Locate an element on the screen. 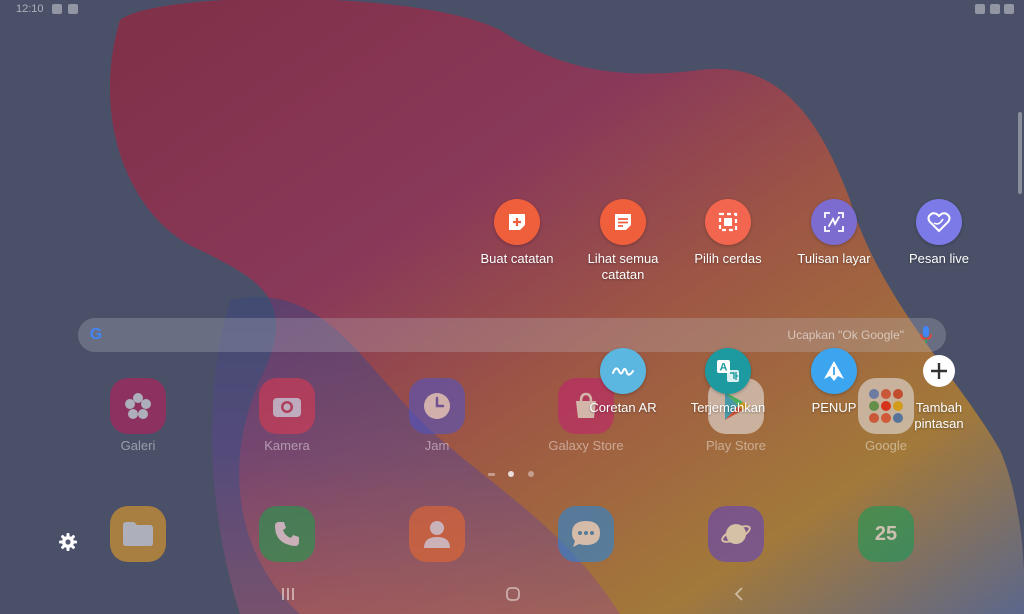  messages-icon is located at coordinates (586, 534).